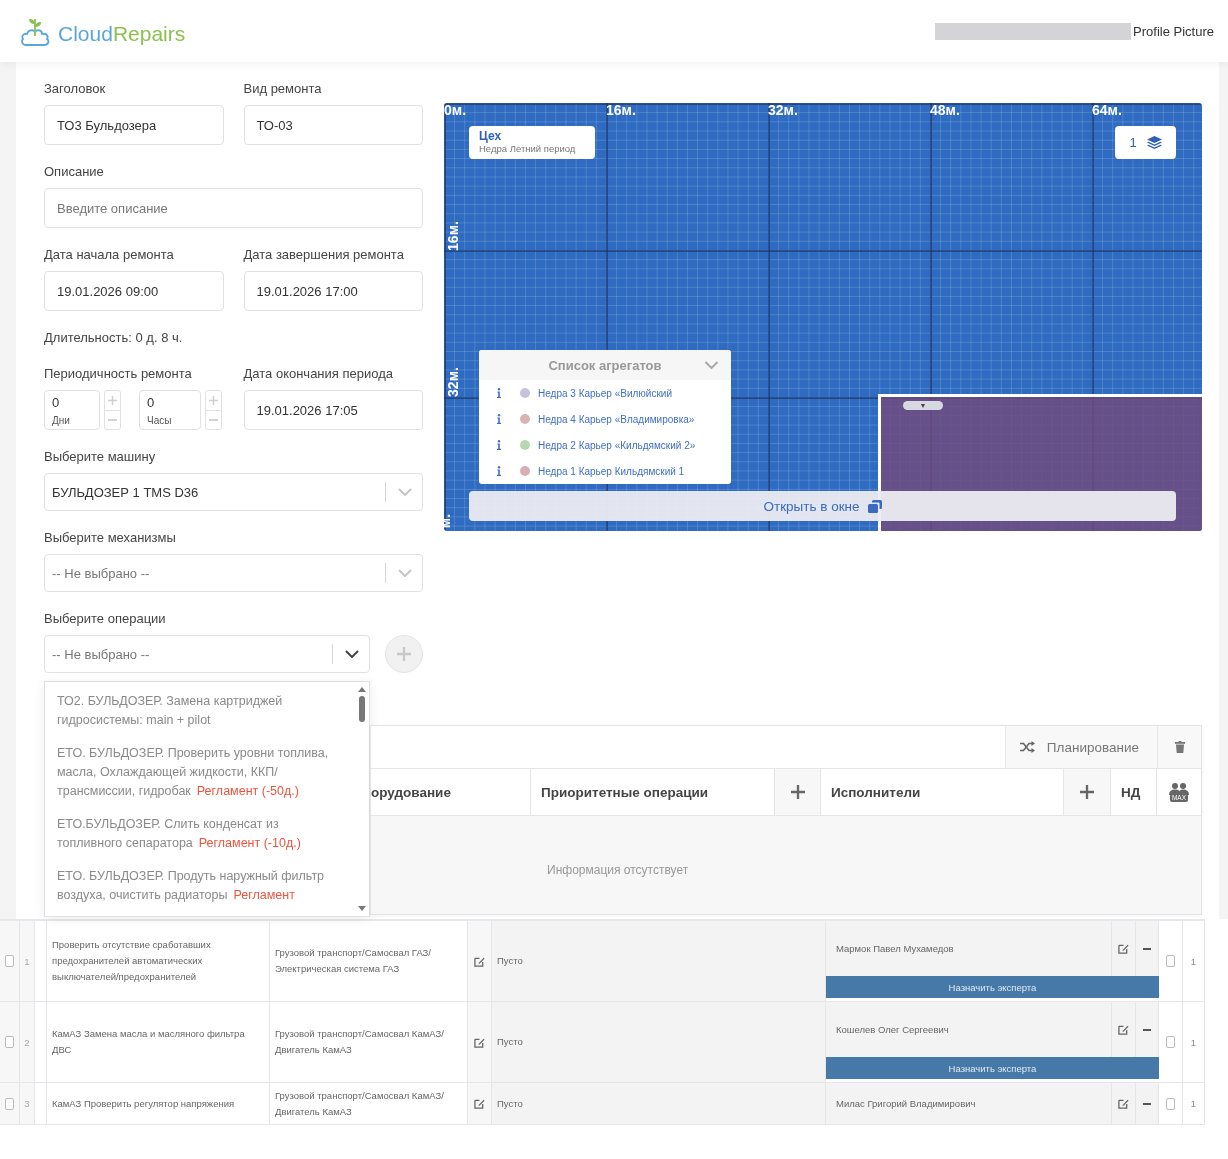  What do you see at coordinates (490, 136) in the screenshot?
I see `location-title: Цех` at bounding box center [490, 136].